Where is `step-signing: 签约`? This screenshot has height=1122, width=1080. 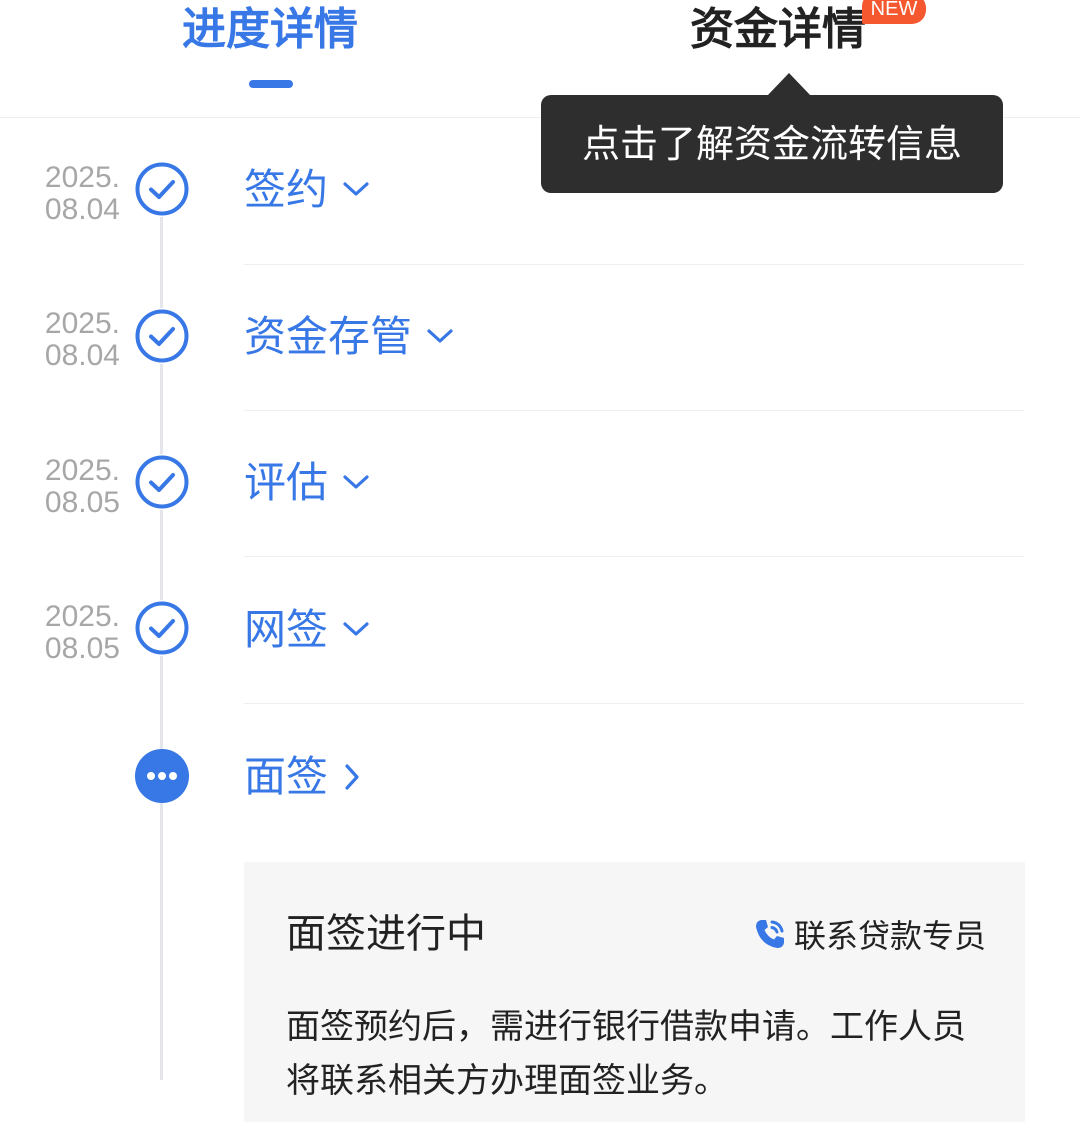 step-signing: 签约 is located at coordinates (307, 190).